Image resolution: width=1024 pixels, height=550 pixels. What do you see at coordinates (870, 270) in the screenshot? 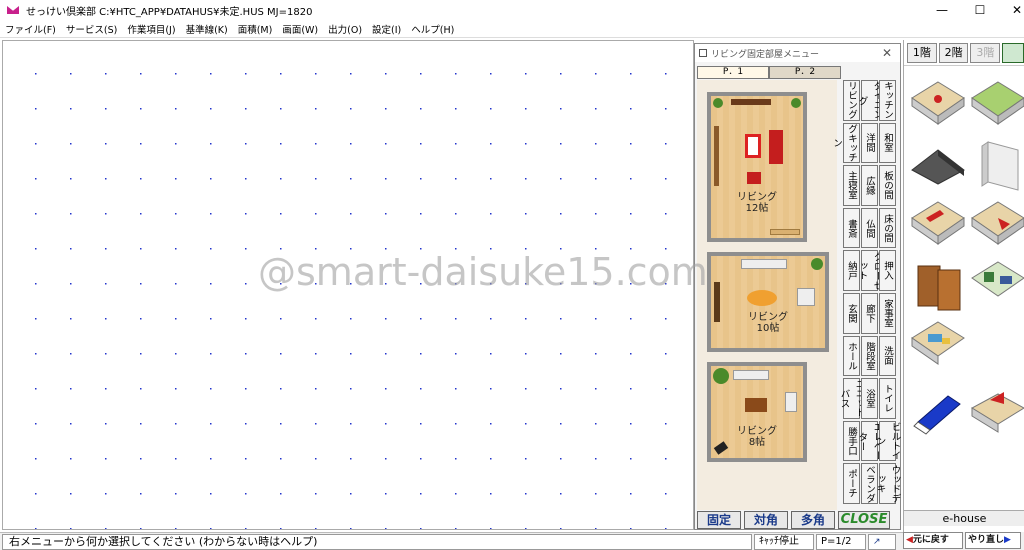
I see `category-button: クローゼット` at bounding box center [870, 270].